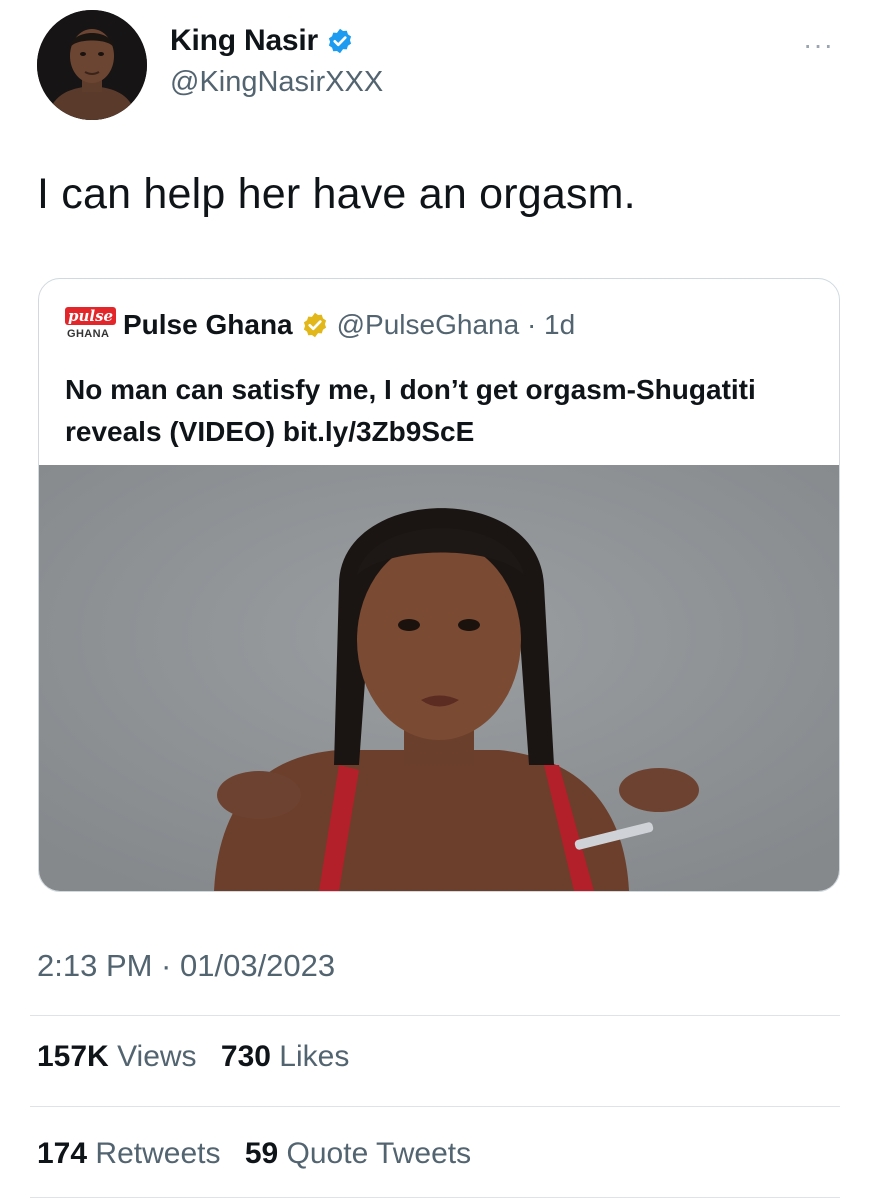  What do you see at coordinates (336, 194) in the screenshot?
I see `tweet-text: I can help her have an orgasm.` at bounding box center [336, 194].